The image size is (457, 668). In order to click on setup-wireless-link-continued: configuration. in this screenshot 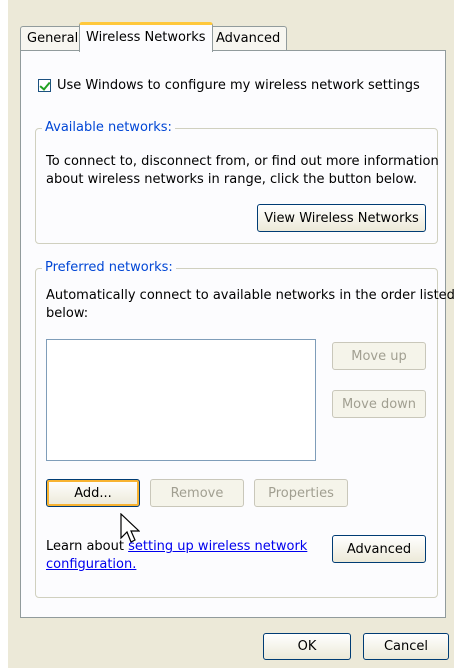, I will do `click(91, 564)`.